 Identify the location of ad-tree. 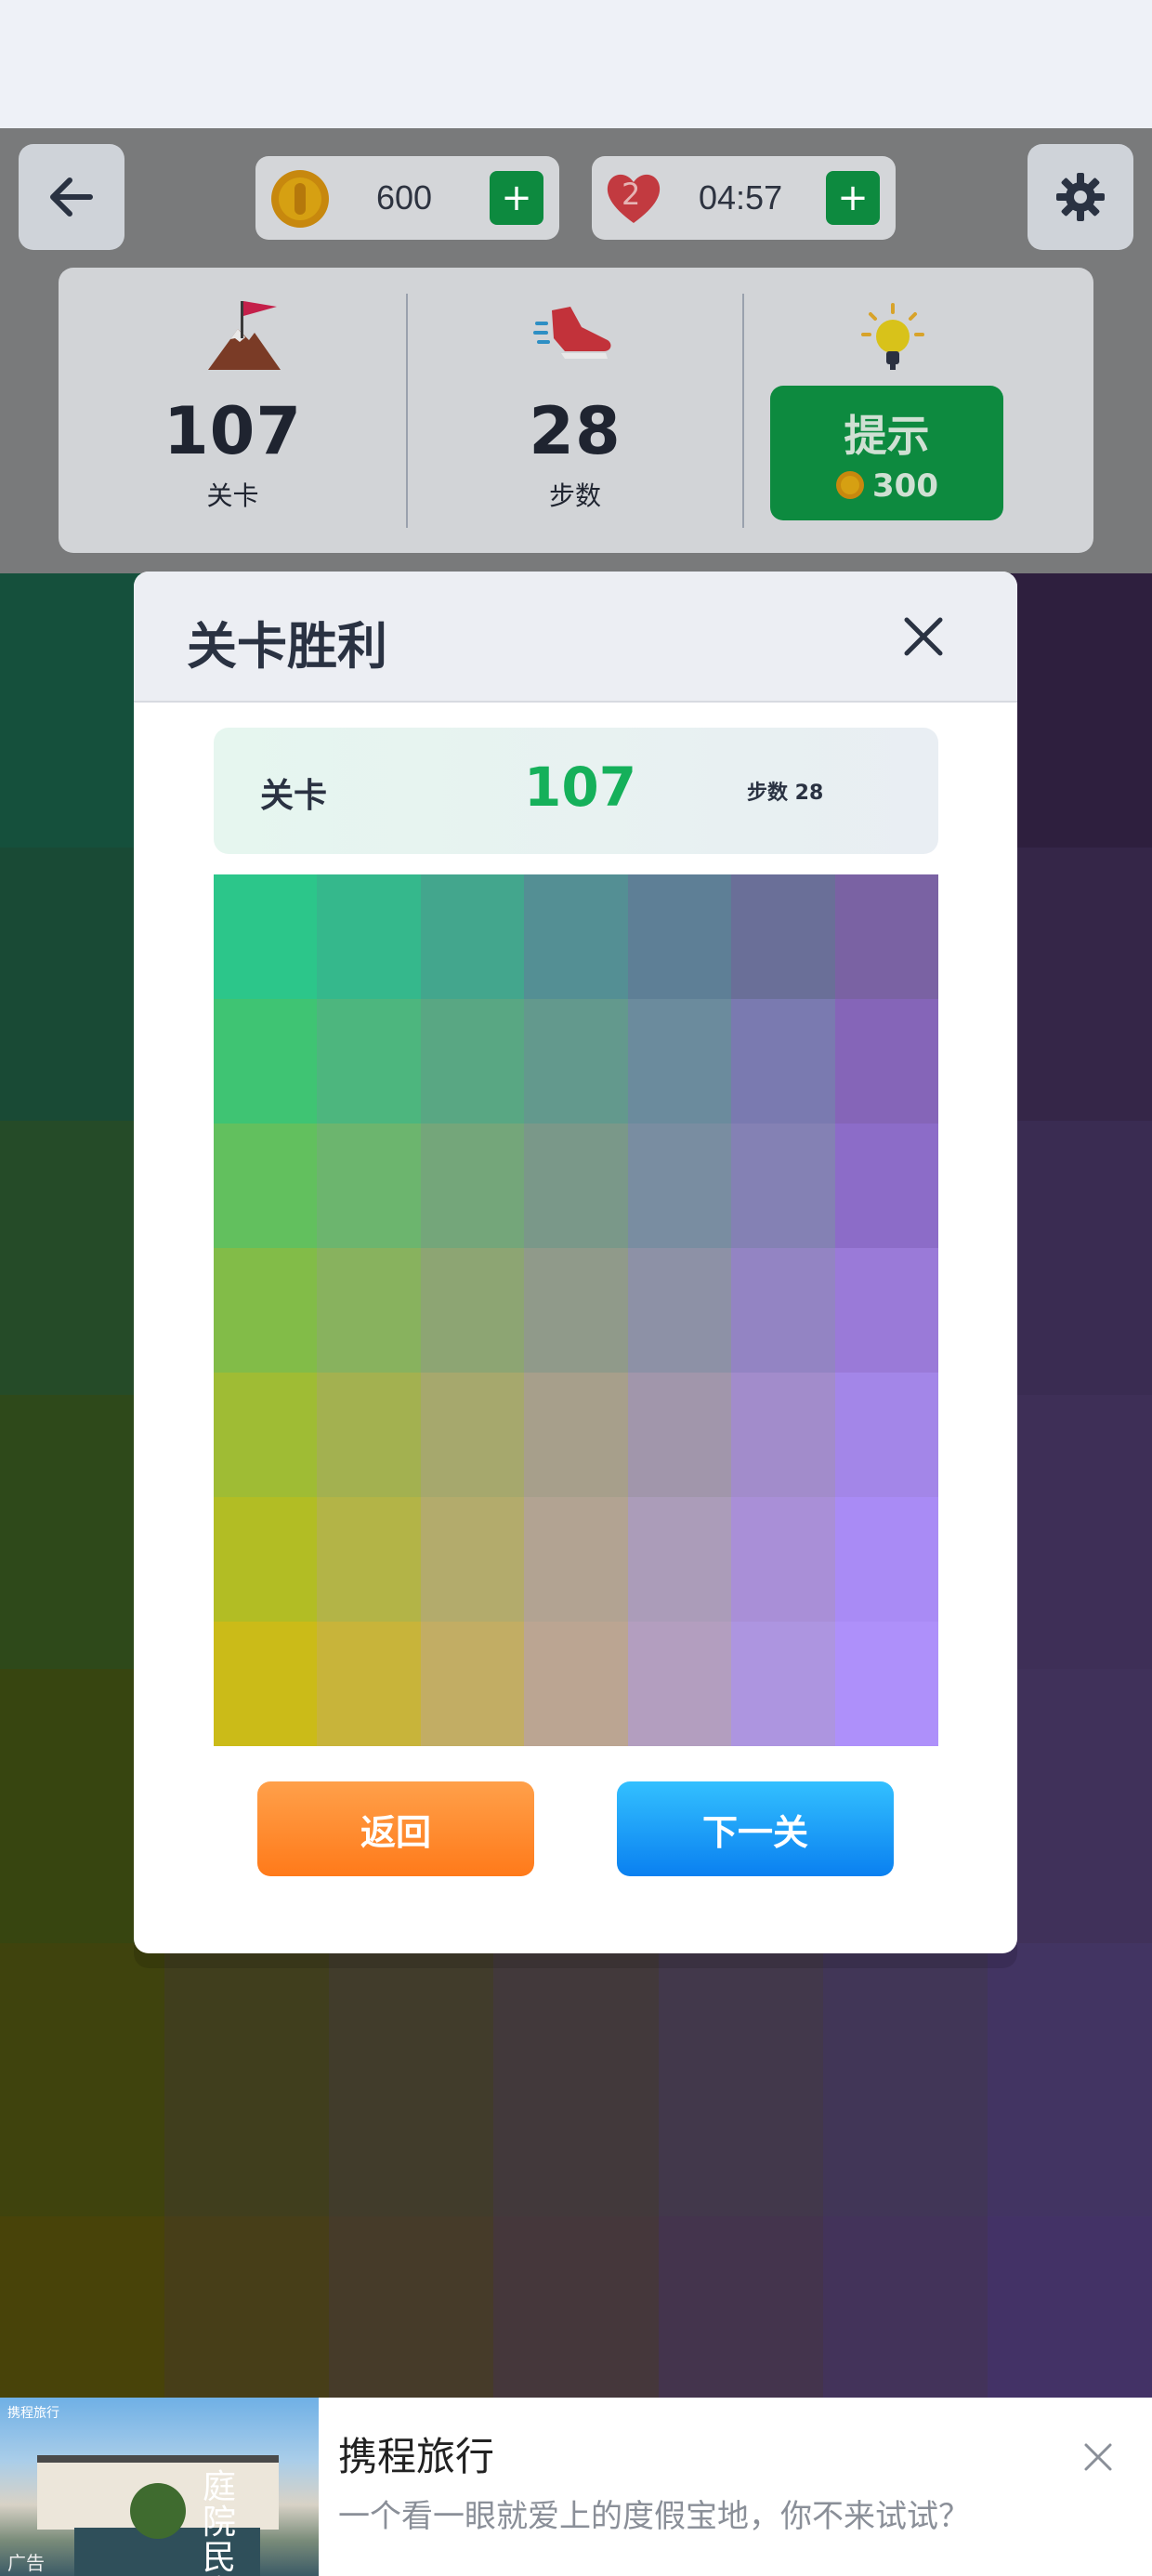
(158, 2511).